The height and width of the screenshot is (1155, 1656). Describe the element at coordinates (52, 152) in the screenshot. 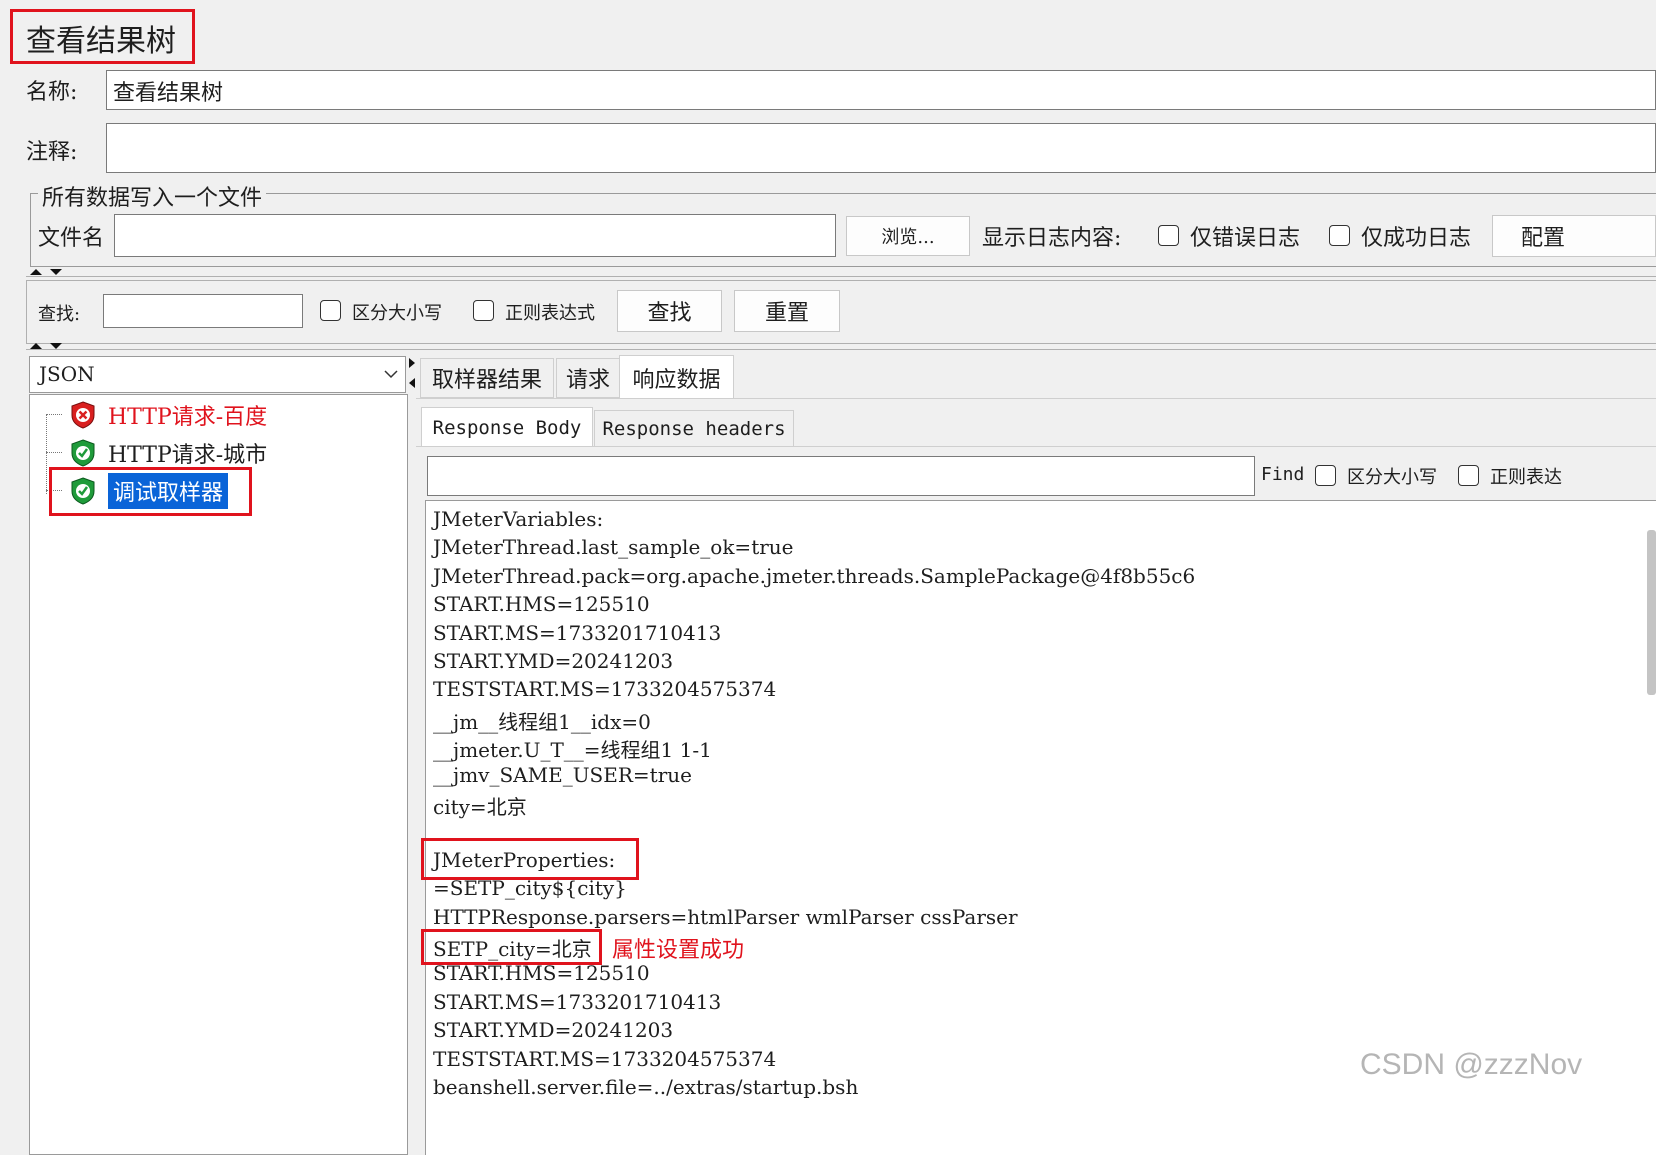

I see `comment-label: 注释:` at that location.